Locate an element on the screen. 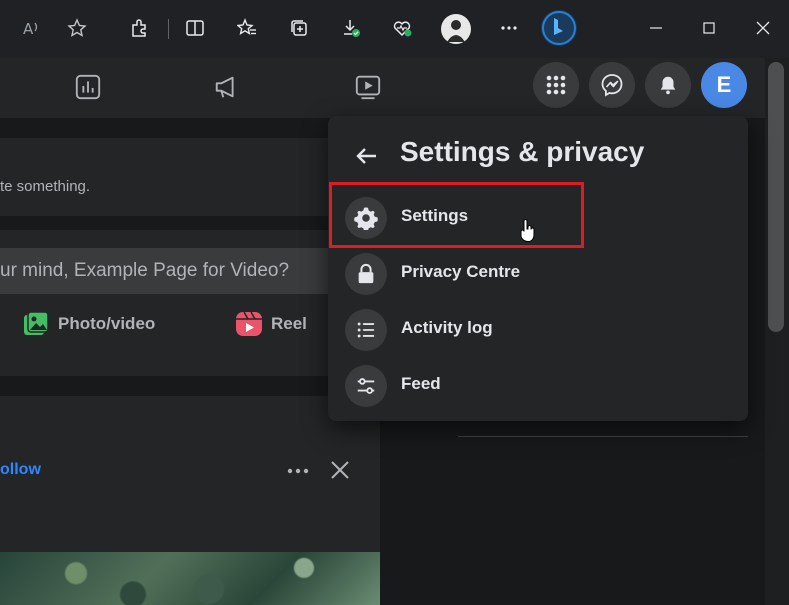 The image size is (789, 605). reel-button: Reel is located at coordinates (271, 324).